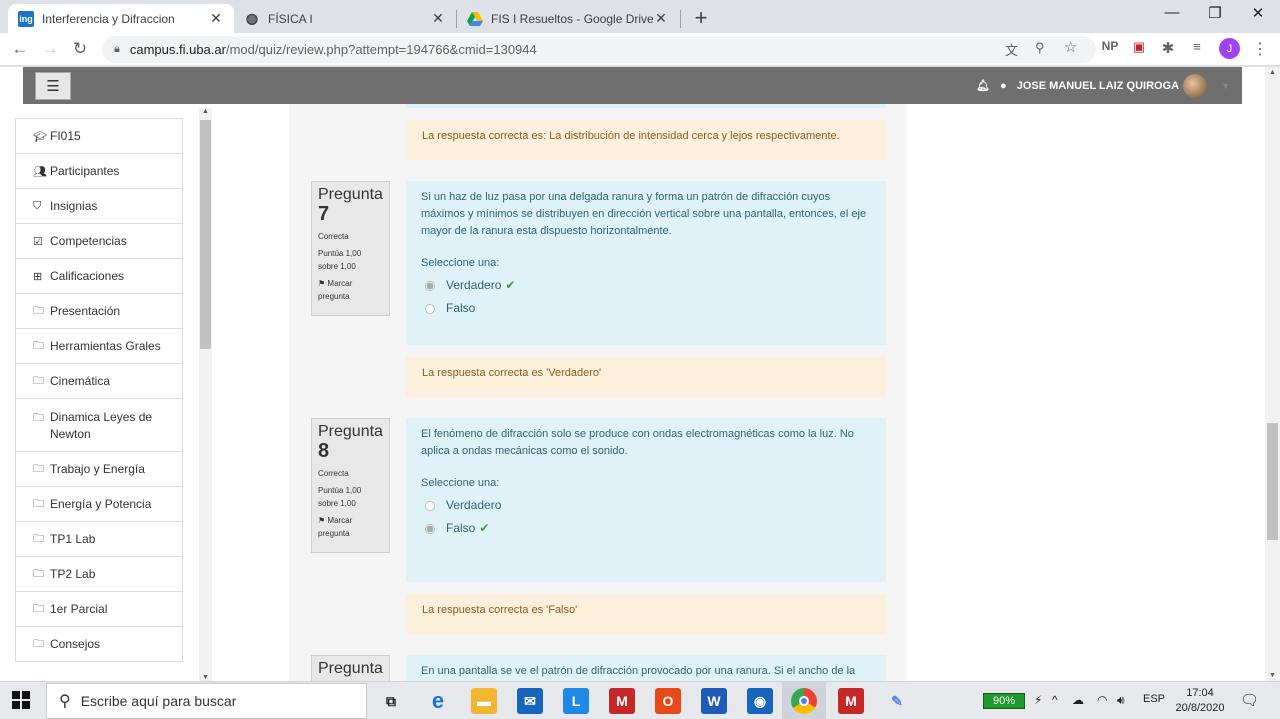 The image size is (1280, 719). What do you see at coordinates (99, 574) in the screenshot?
I see `drawer-item-tp2: 🗀 TP2 Lab` at bounding box center [99, 574].